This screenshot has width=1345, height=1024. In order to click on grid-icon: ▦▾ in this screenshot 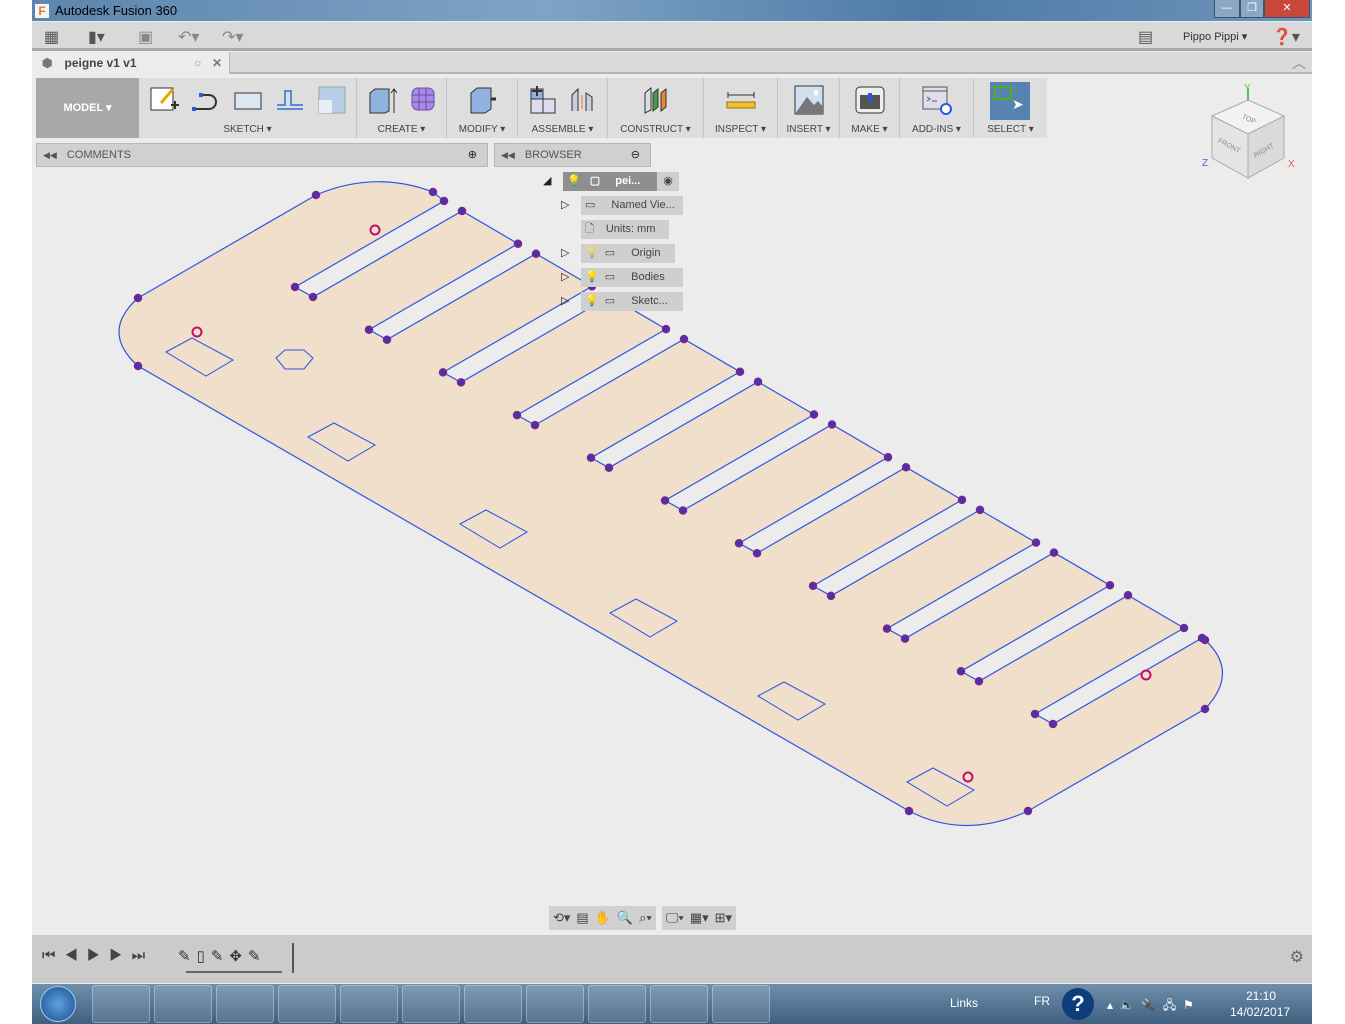, I will do `click(699, 918)`.